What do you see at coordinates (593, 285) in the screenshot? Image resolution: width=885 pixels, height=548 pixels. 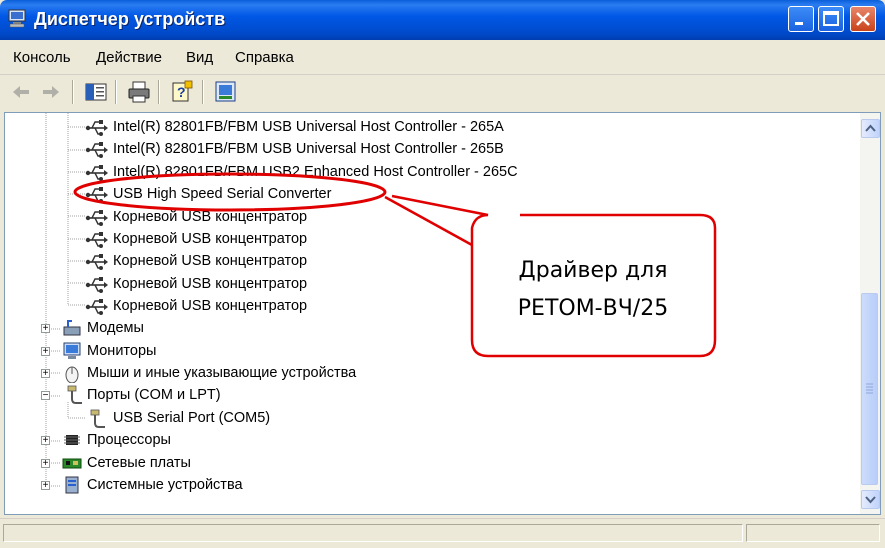 I see `callout-bubble-fill` at bounding box center [593, 285].